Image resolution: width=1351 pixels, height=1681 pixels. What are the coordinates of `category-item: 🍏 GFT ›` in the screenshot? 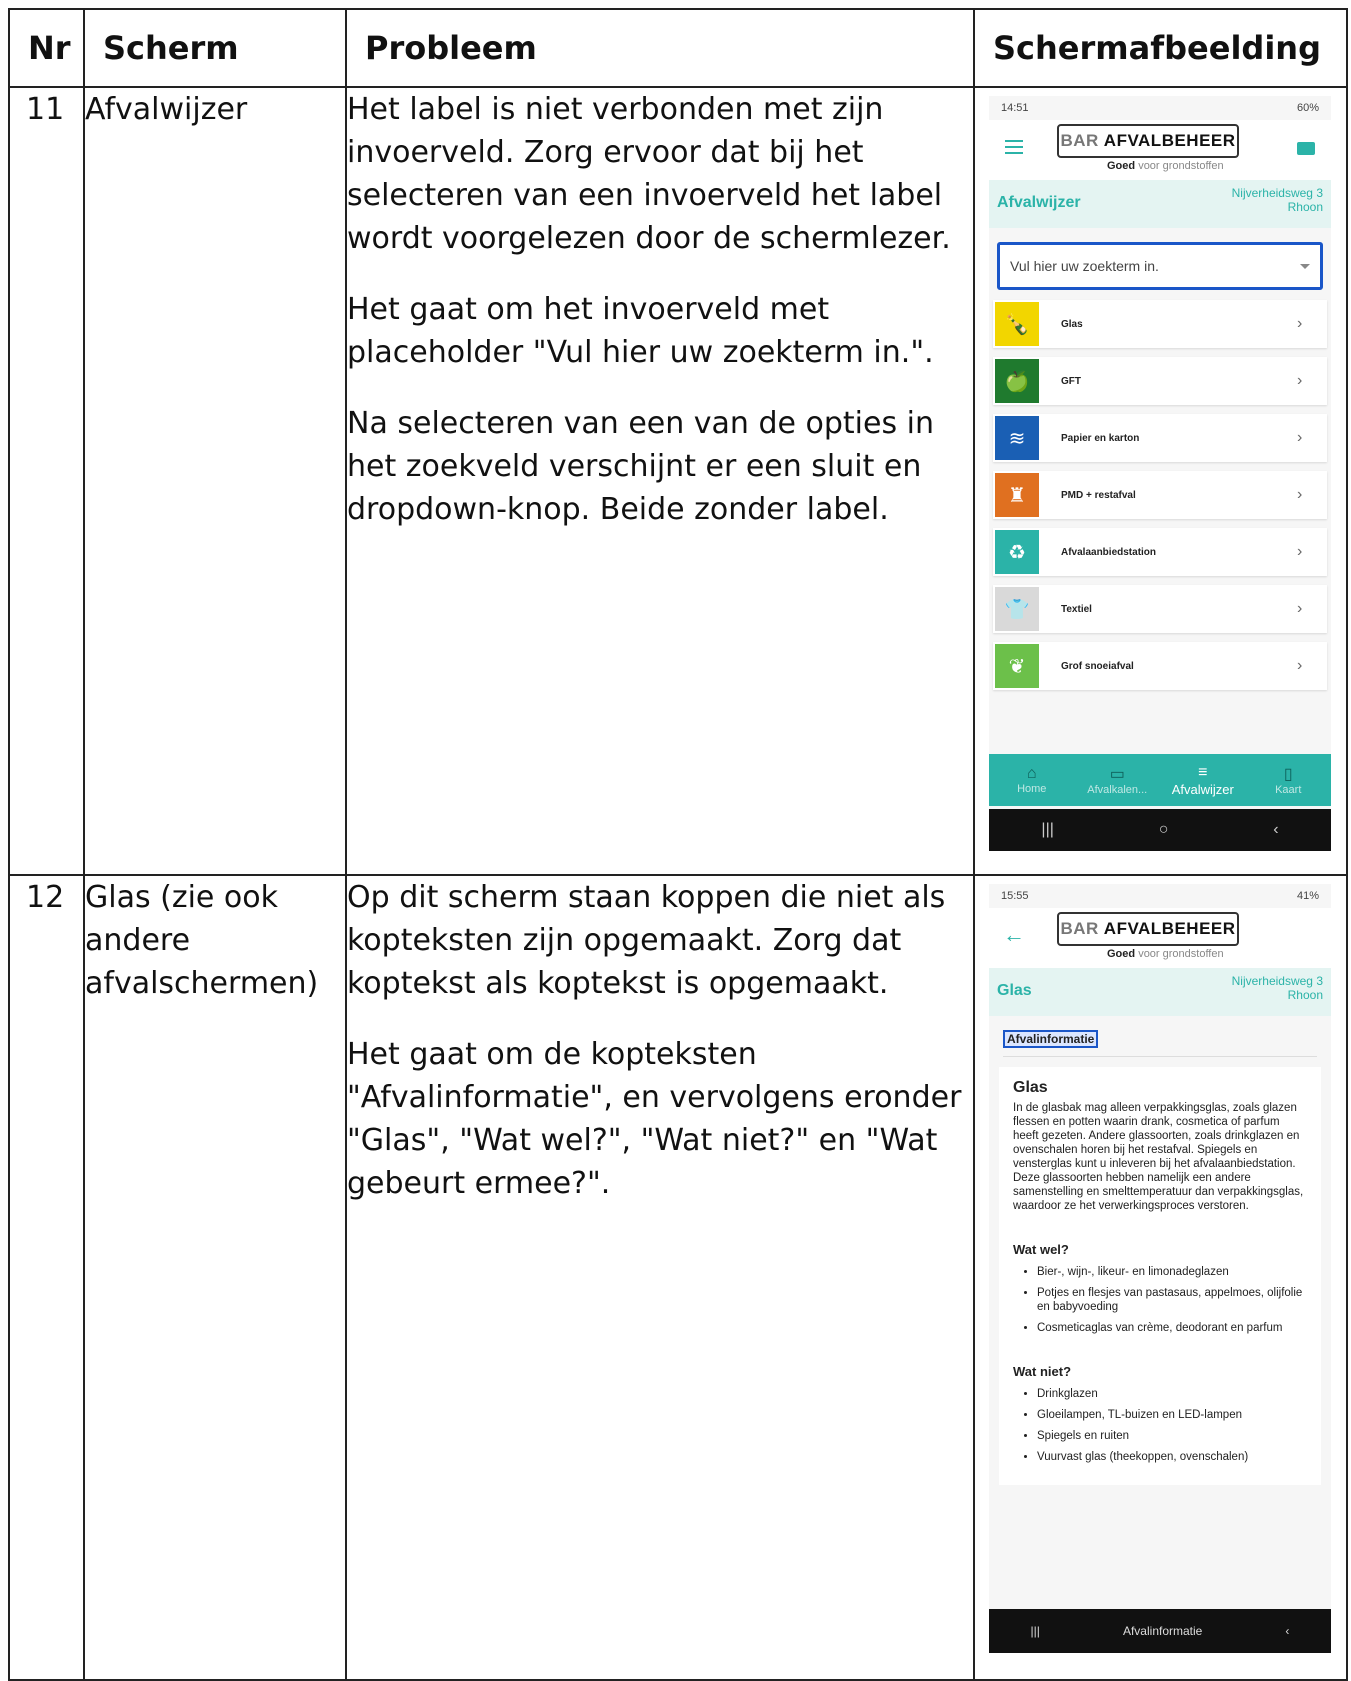 It's located at (1160, 381).